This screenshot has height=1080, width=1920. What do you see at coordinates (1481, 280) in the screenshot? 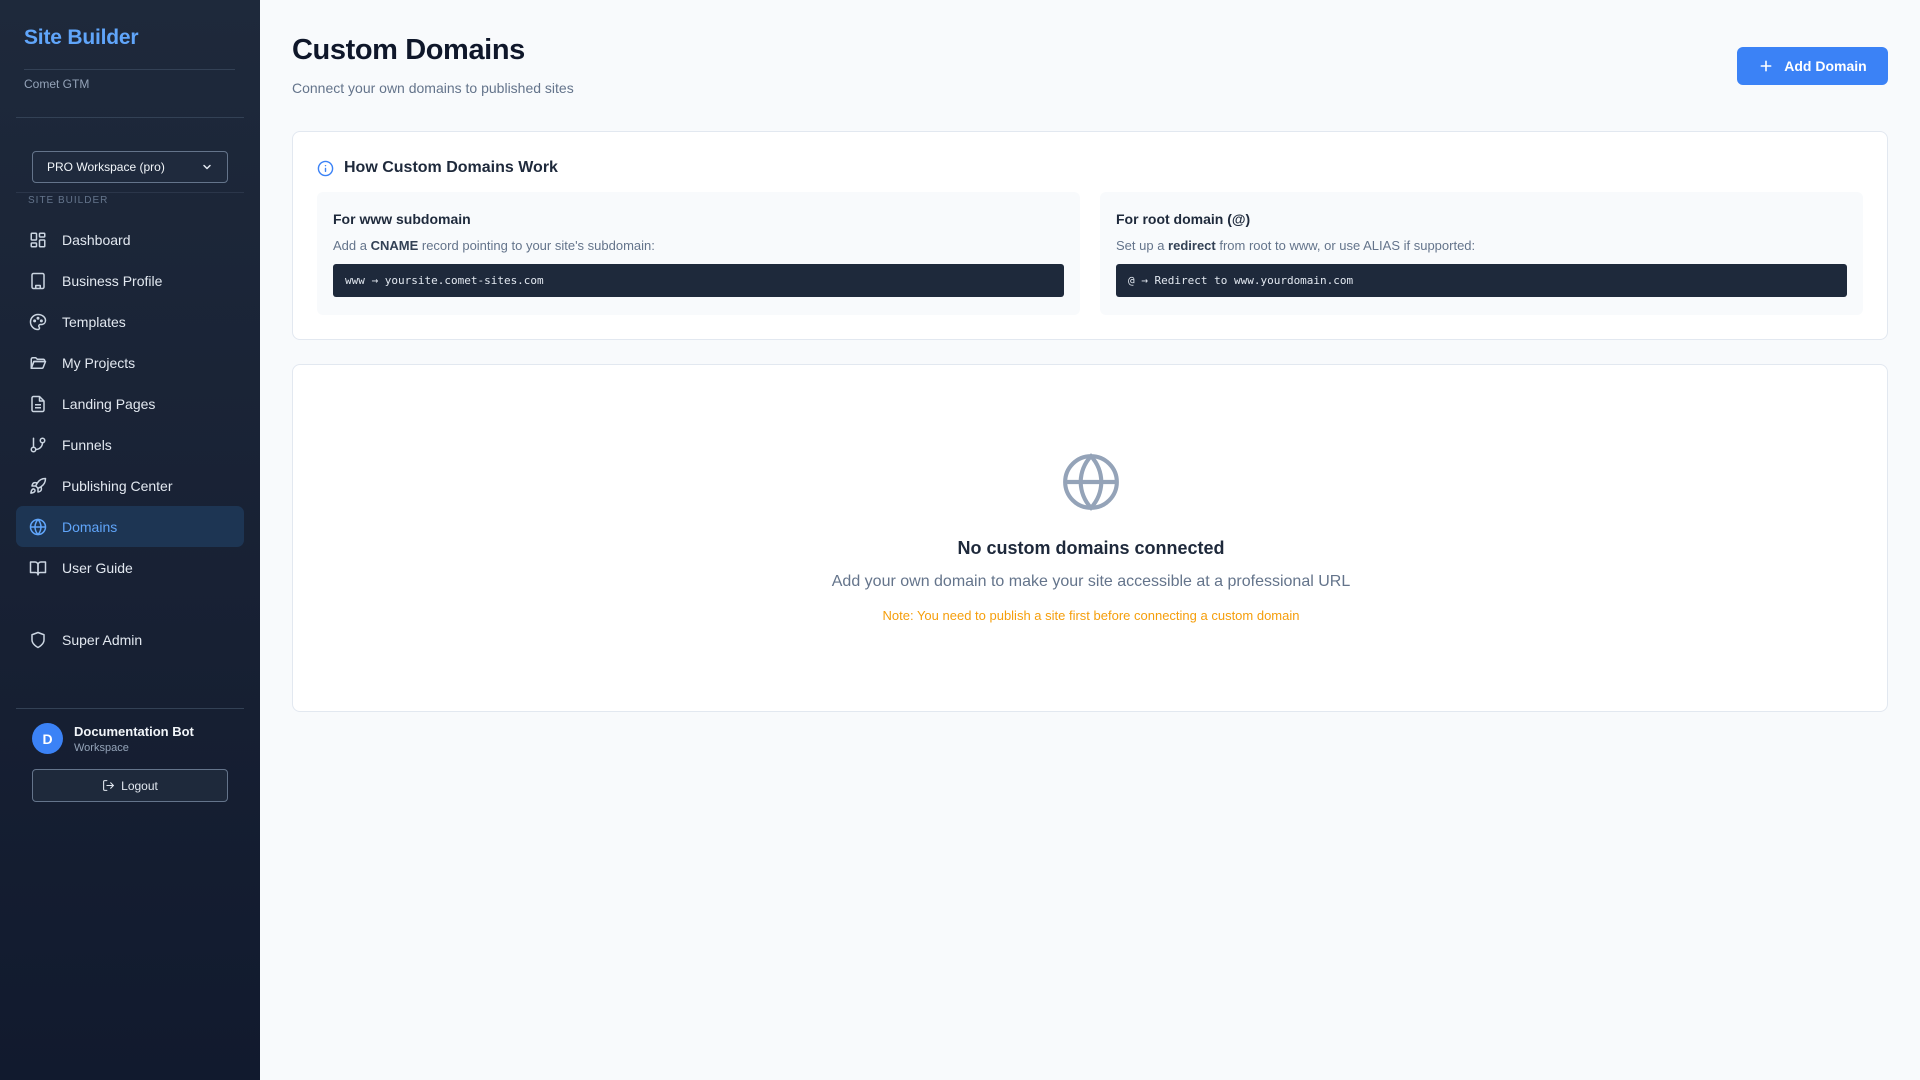
I see `root-code-snippet: @ → Redirect to www.yourdomain.com` at bounding box center [1481, 280].